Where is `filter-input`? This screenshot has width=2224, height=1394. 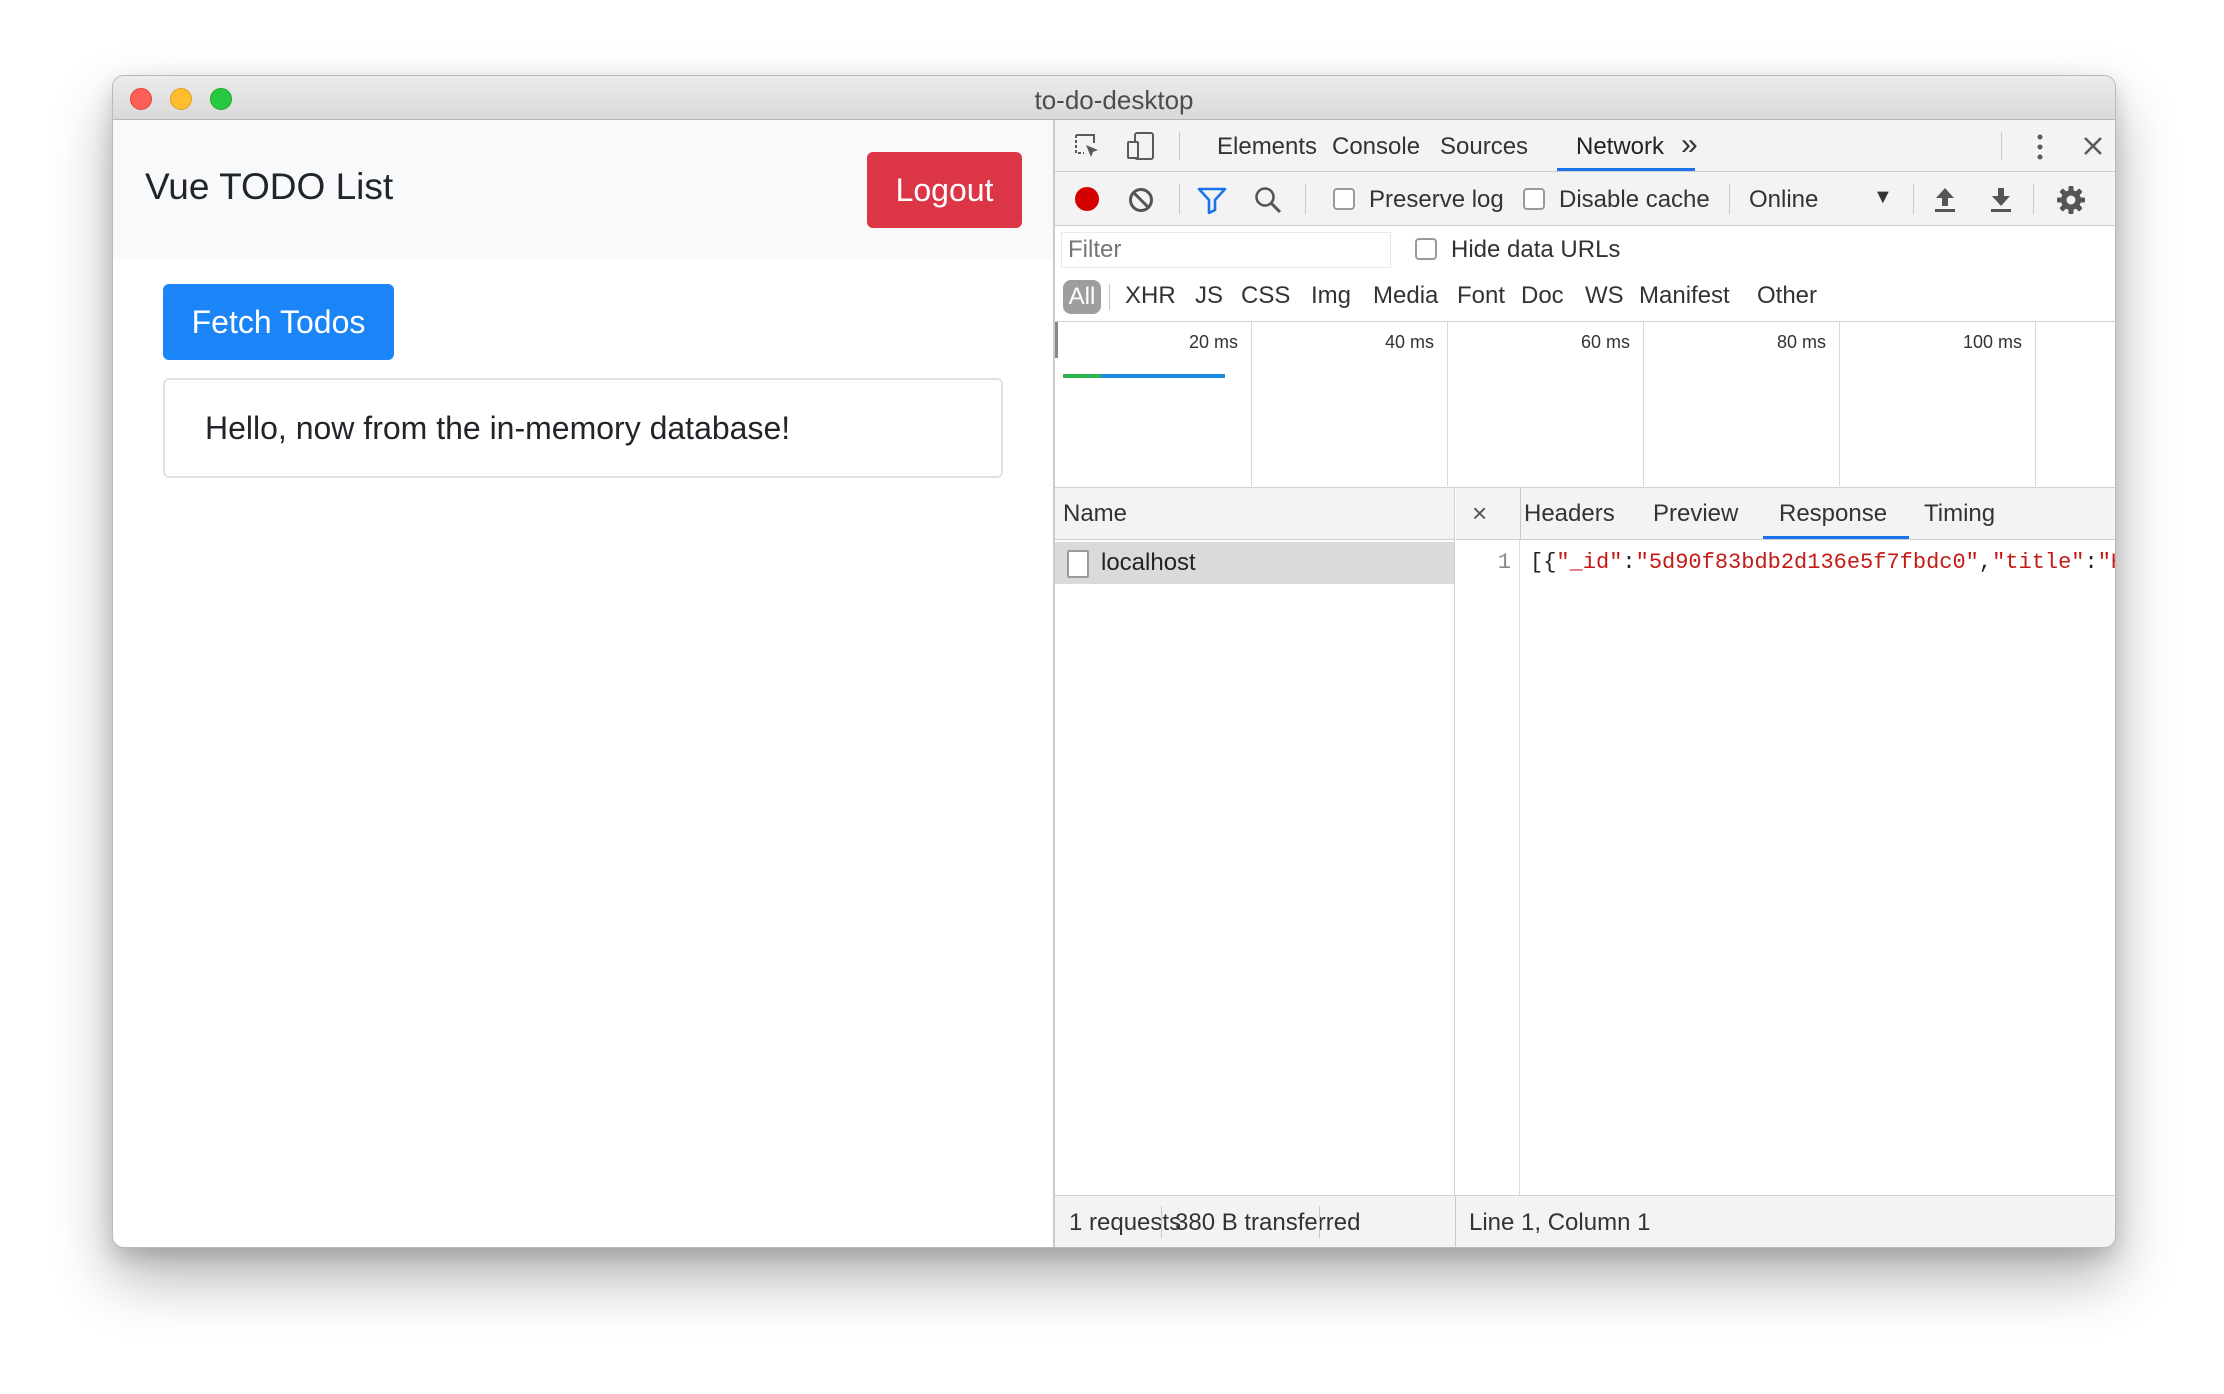
filter-input is located at coordinates (1226, 250).